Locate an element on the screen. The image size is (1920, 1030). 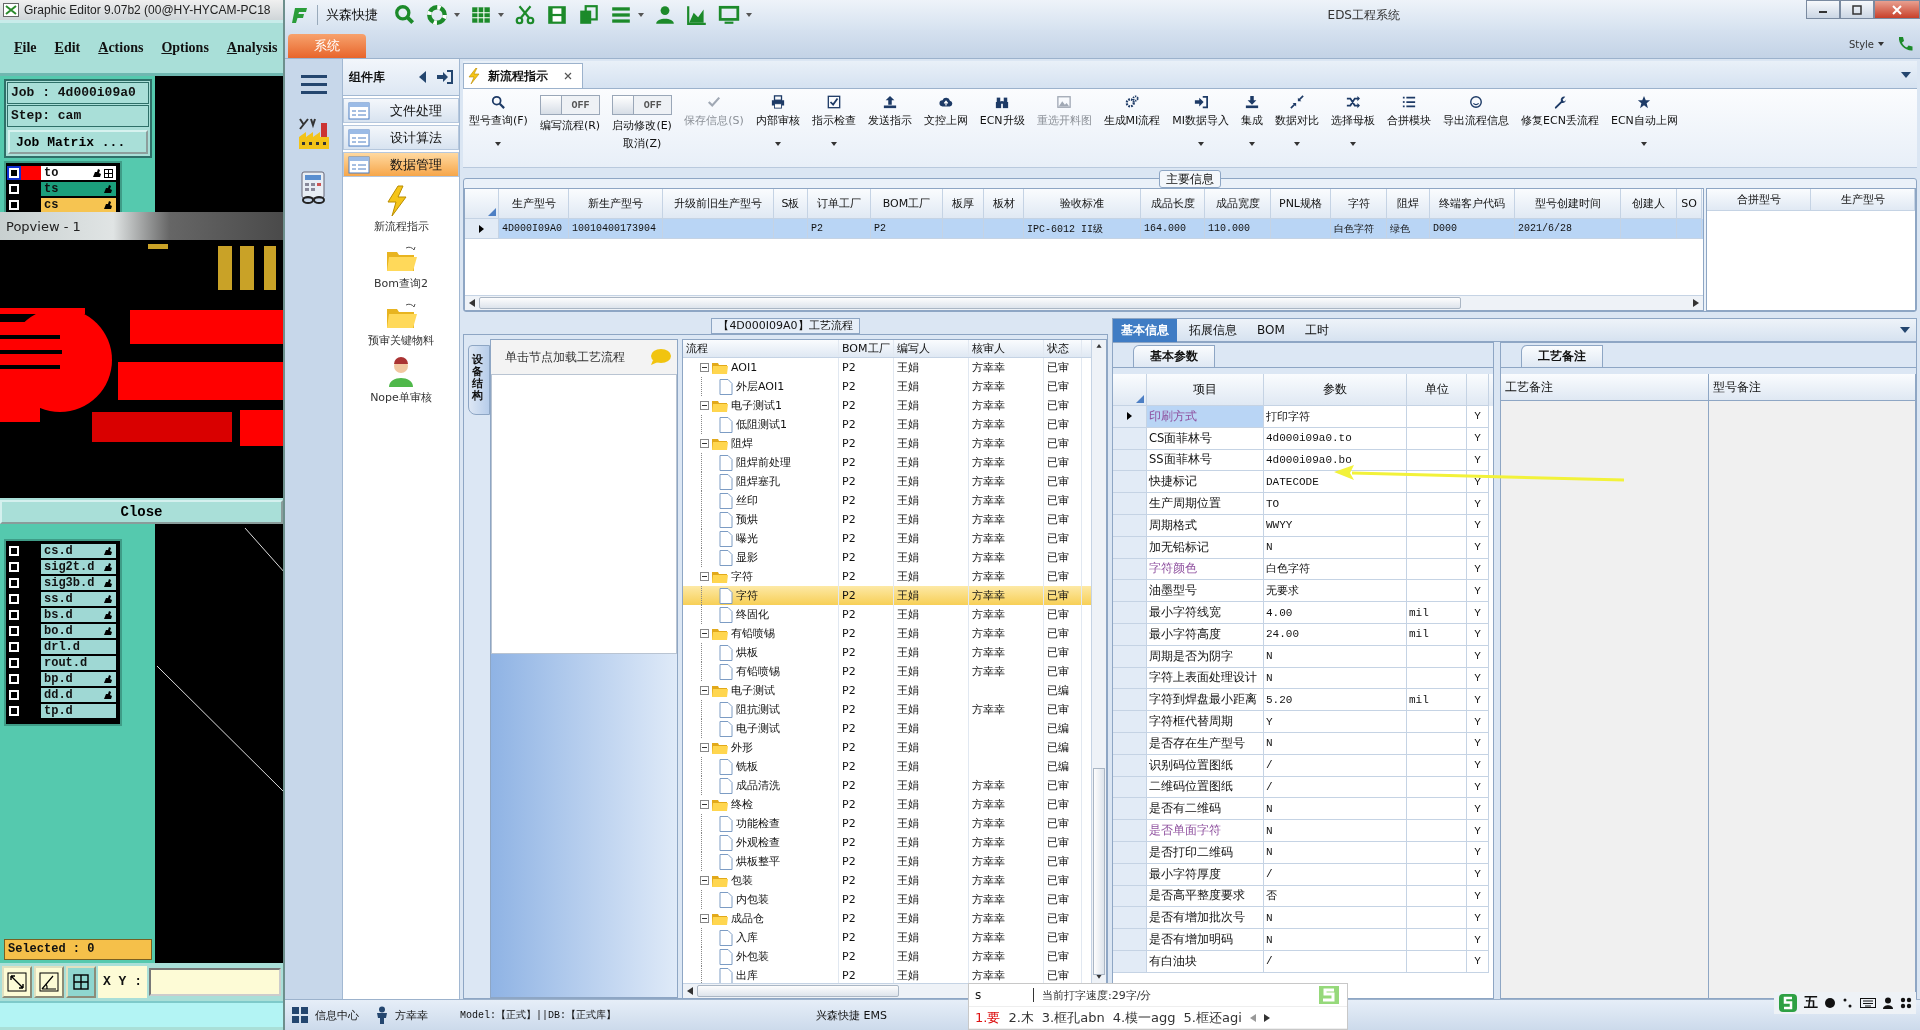
copy-icon is located at coordinates (589, 15).